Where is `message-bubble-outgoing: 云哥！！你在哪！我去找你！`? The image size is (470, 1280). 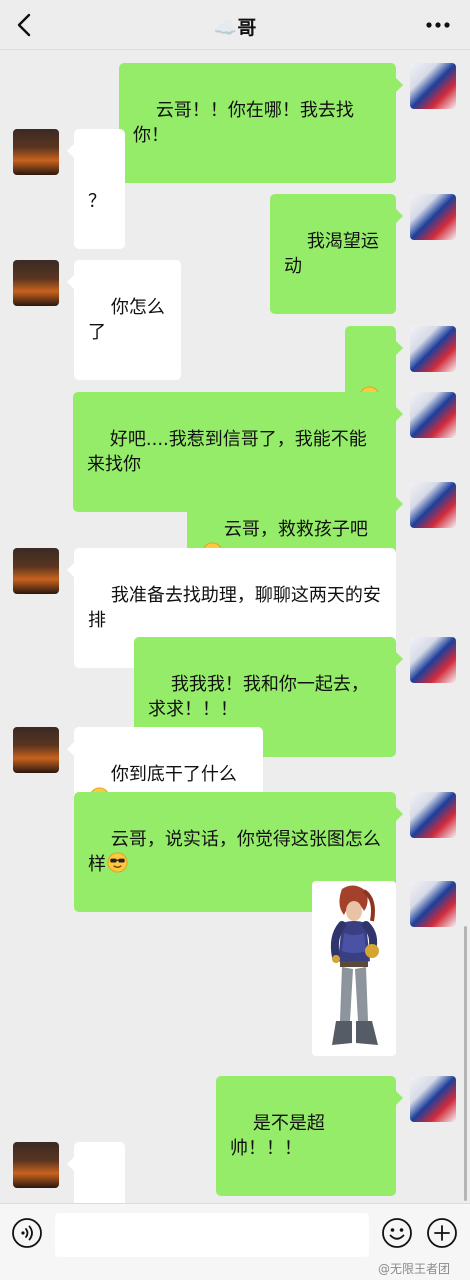 message-bubble-outgoing: 云哥！！你在哪！我去找你！ is located at coordinates (261, 123).